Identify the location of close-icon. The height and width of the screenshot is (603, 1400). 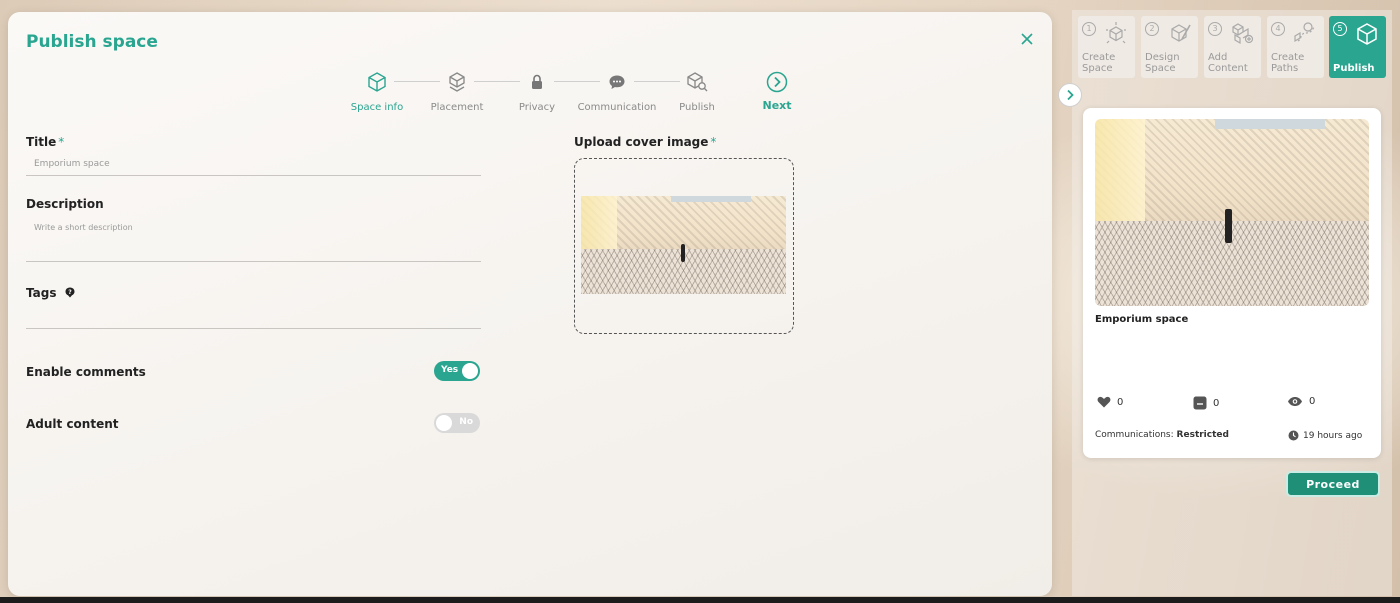
(1027, 39).